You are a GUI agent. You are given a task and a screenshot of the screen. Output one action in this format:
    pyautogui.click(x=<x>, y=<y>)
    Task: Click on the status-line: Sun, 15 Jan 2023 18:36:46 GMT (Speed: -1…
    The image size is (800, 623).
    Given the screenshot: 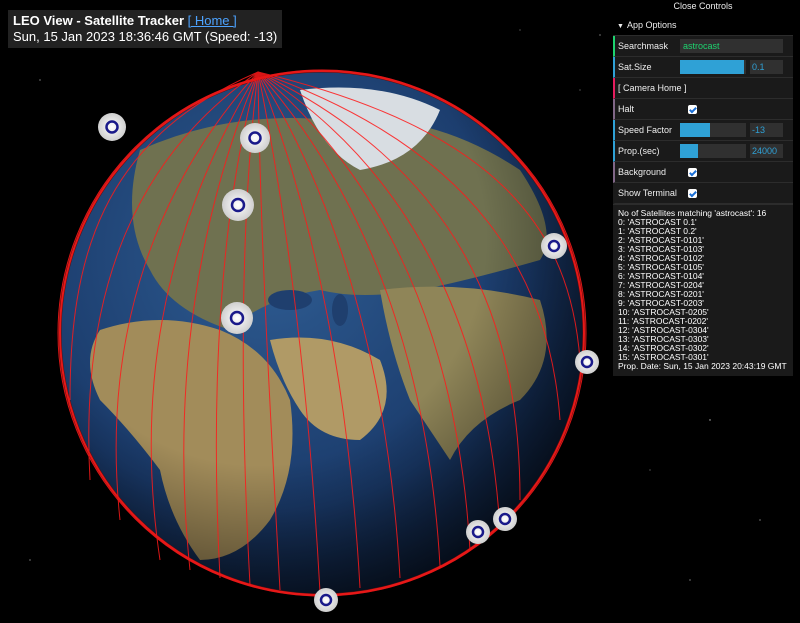 What is the action you would take?
    pyautogui.click(x=145, y=36)
    